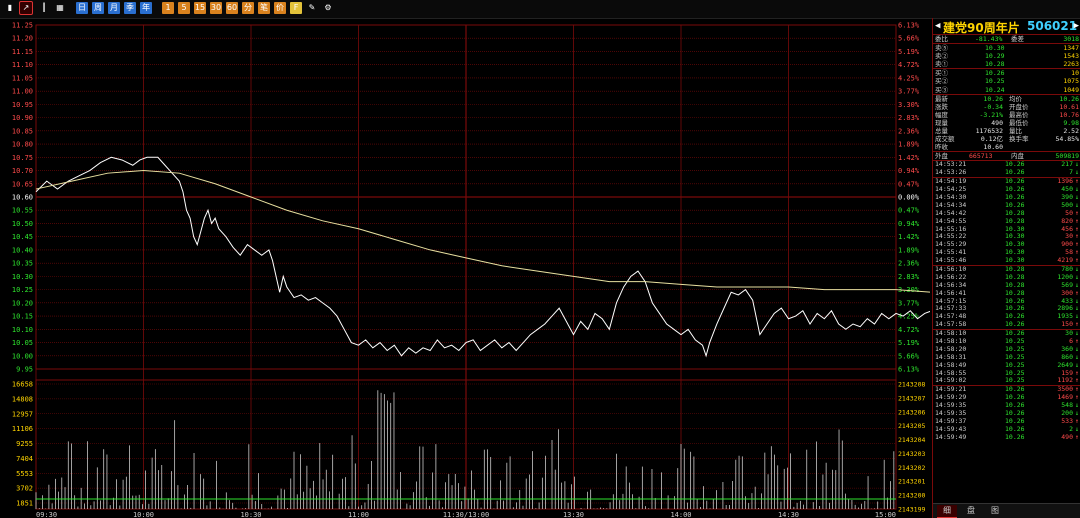 Image resolution: width=1080 pixels, height=518 pixels. What do you see at coordinates (971, 511) in the screenshot?
I see `tab-1: 盘` at bounding box center [971, 511].